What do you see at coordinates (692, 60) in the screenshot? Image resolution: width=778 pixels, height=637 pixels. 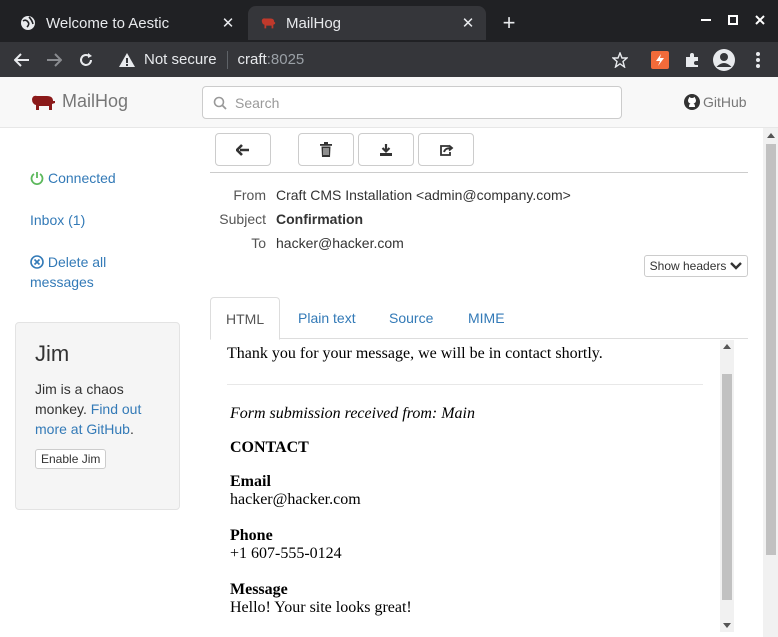 I see `puzzle-icon` at bounding box center [692, 60].